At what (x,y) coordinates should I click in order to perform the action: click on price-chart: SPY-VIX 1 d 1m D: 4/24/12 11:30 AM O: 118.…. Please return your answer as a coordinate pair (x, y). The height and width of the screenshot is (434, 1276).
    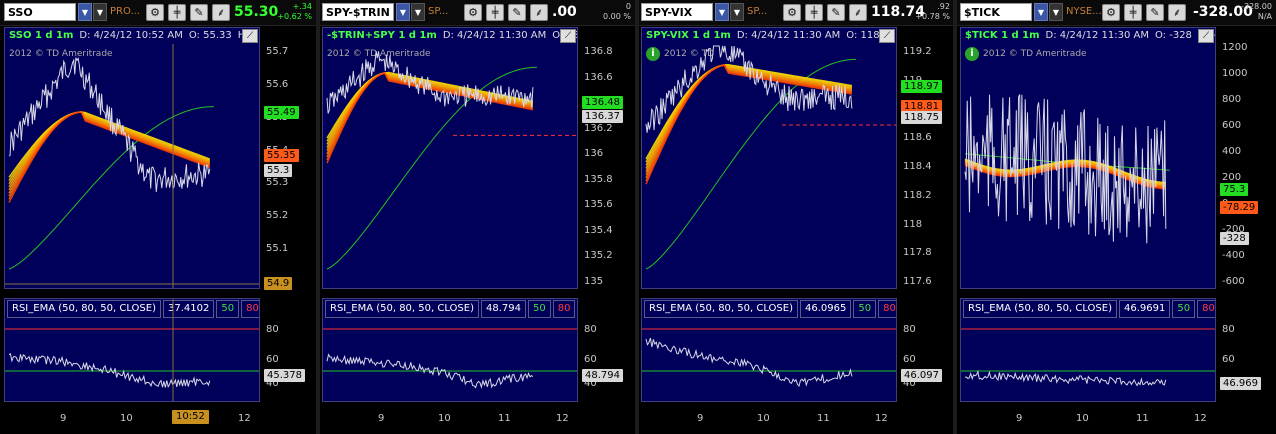
    Looking at the image, I should click on (769, 158).